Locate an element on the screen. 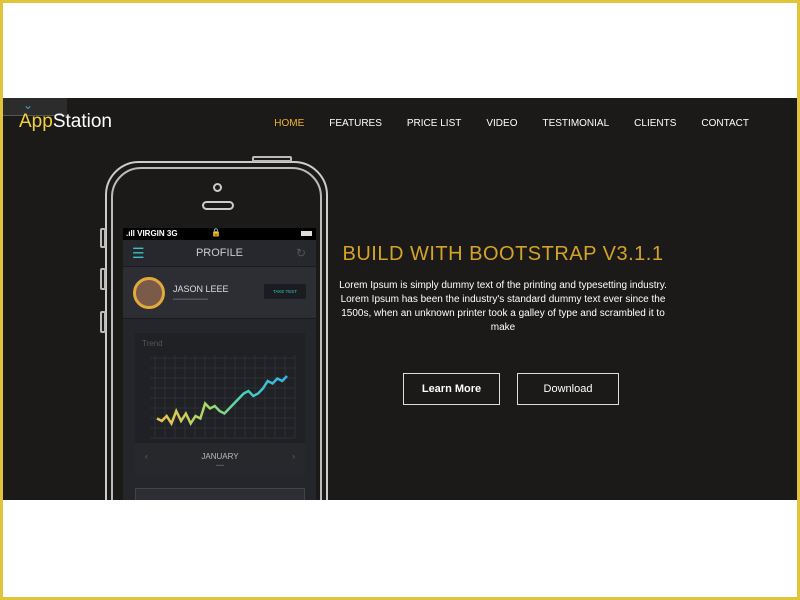 This screenshot has width=800, height=600. nav-clients: CLIENTS is located at coordinates (655, 123).